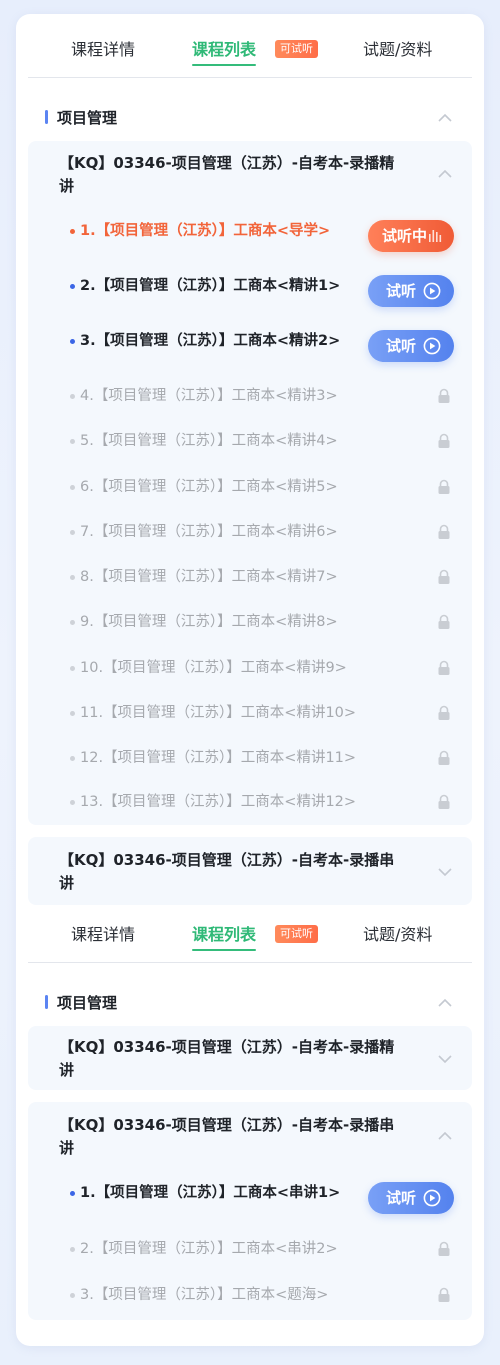 The height and width of the screenshot is (1365, 500). What do you see at coordinates (209, 532) in the screenshot?
I see `lesson-item: 7.【项目管理（江苏）】工商本<精讲6>` at bounding box center [209, 532].